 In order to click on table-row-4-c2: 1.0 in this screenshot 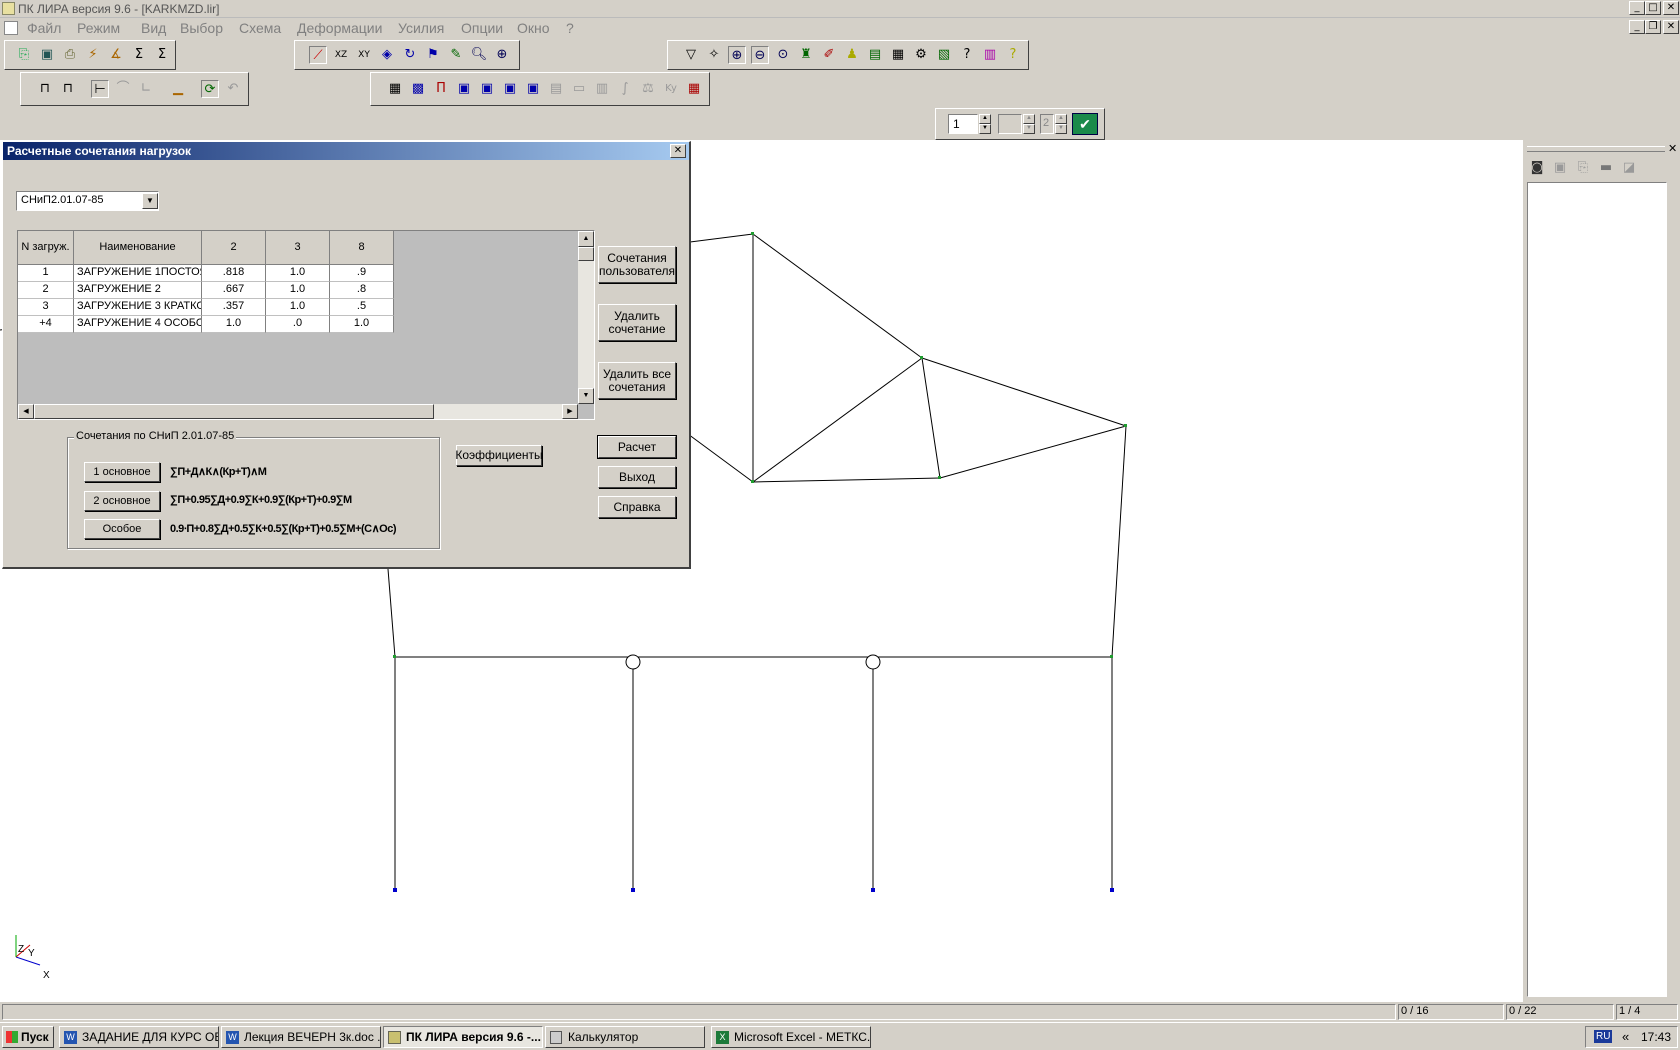, I will do `click(234, 324)`.